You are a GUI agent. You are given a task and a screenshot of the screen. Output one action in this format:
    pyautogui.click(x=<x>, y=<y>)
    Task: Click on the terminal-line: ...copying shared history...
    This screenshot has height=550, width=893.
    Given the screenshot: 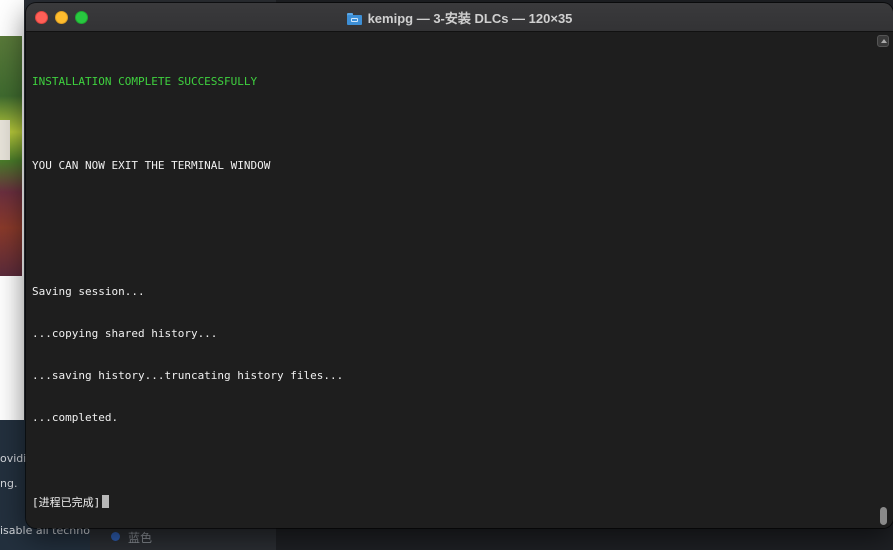 What is the action you would take?
    pyautogui.click(x=125, y=333)
    